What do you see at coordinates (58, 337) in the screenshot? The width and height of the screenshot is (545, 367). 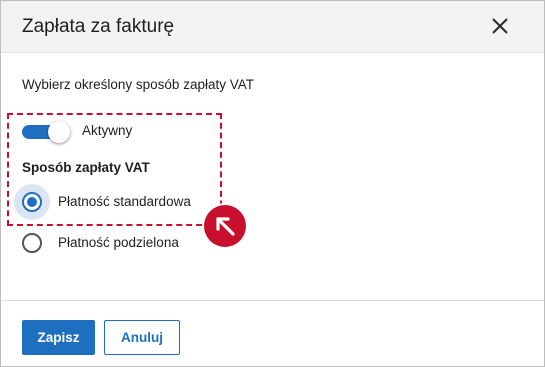 I see `save-button: Zapisz` at bounding box center [58, 337].